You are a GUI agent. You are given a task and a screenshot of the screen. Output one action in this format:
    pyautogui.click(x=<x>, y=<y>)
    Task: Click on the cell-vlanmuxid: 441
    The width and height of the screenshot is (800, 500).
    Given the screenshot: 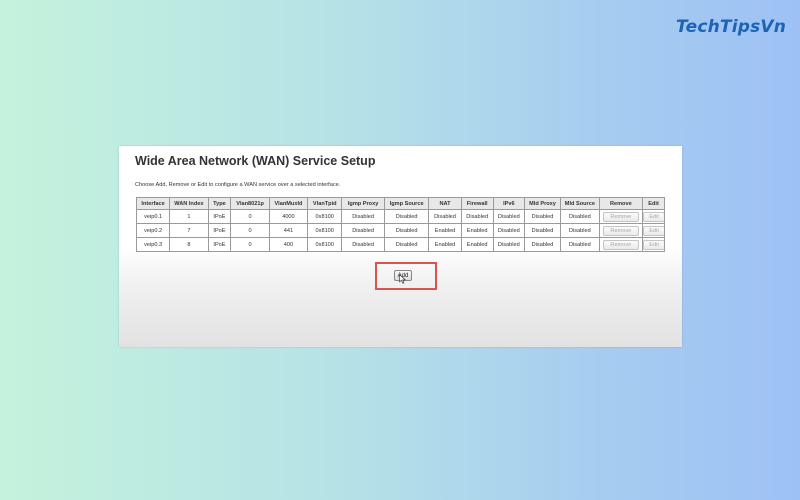 What is the action you would take?
    pyautogui.click(x=288, y=230)
    